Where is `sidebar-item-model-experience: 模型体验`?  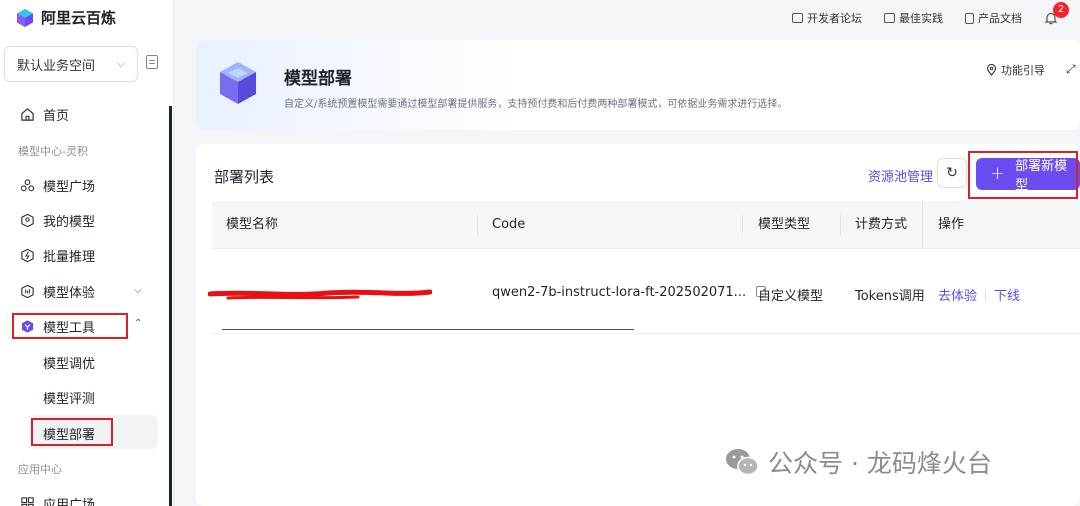 sidebar-item-model-experience: 模型体验 is located at coordinates (57, 291).